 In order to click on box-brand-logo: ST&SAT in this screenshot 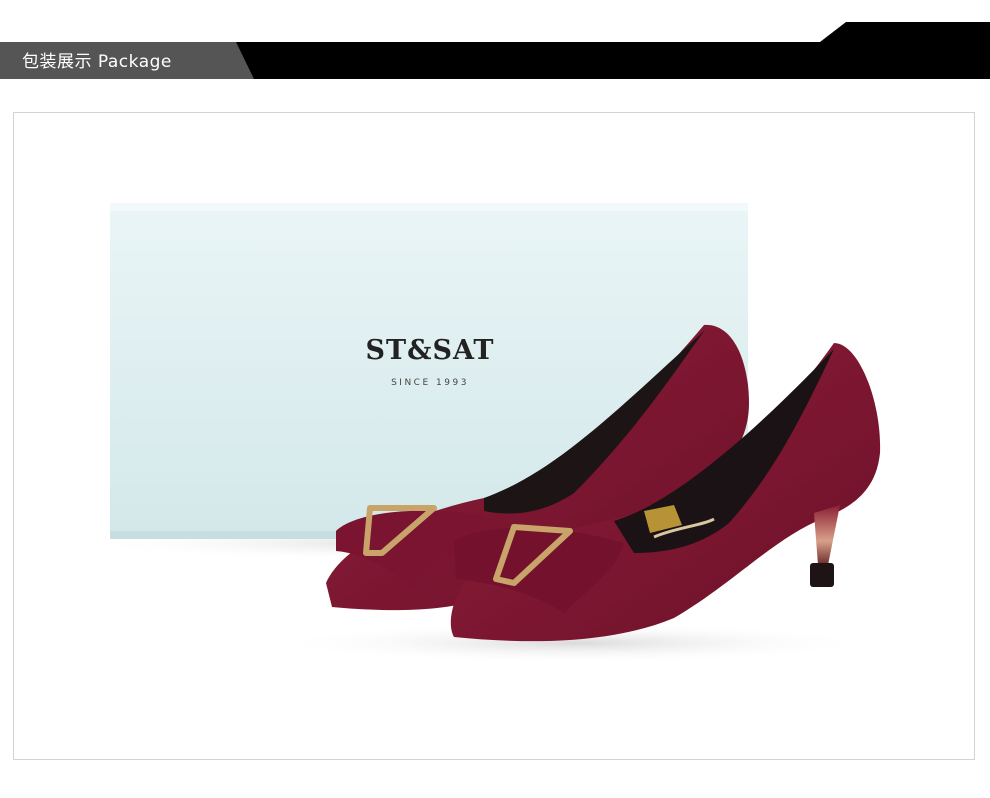, I will do `click(430, 350)`.